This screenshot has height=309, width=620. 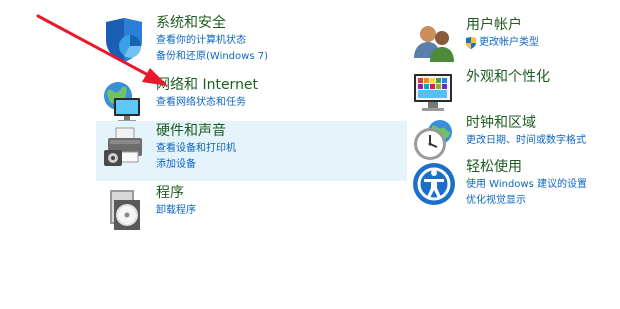 What do you see at coordinates (245, 209) in the screenshot?
I see `category-programs: 程序 卸载程序` at bounding box center [245, 209].